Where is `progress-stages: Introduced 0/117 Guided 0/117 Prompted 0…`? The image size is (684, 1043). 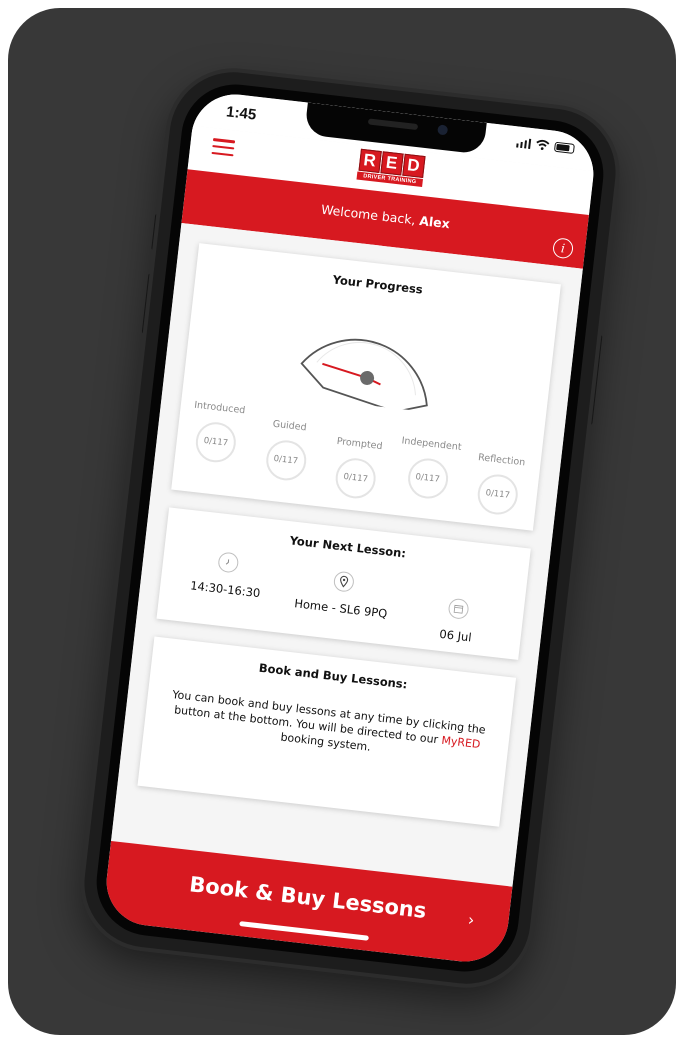
progress-stages: Introduced 0/117 Guided 0/117 Prompted 0… is located at coordinates (358, 458).